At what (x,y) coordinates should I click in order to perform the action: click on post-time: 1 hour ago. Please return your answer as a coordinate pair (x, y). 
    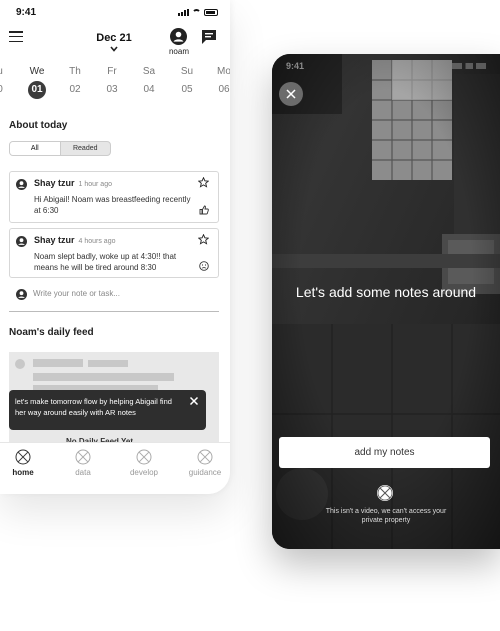
    Looking at the image, I should click on (95, 184).